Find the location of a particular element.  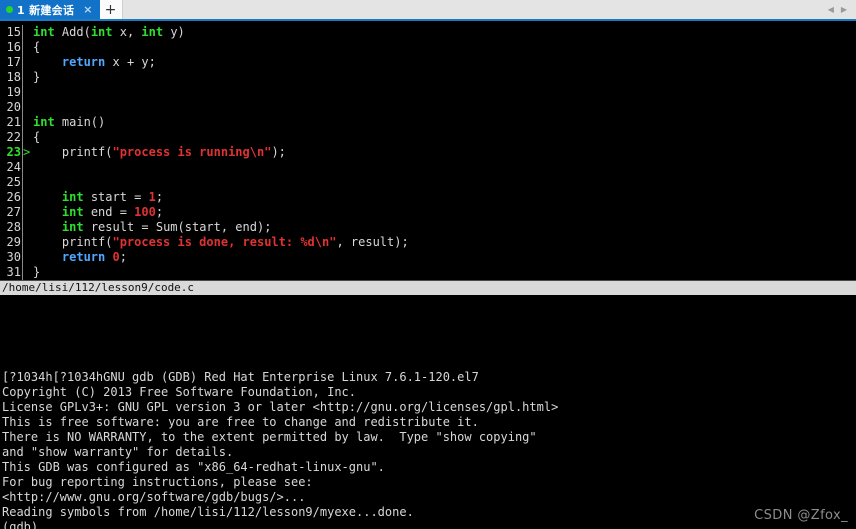

line-number: 16 is located at coordinates (13, 47).